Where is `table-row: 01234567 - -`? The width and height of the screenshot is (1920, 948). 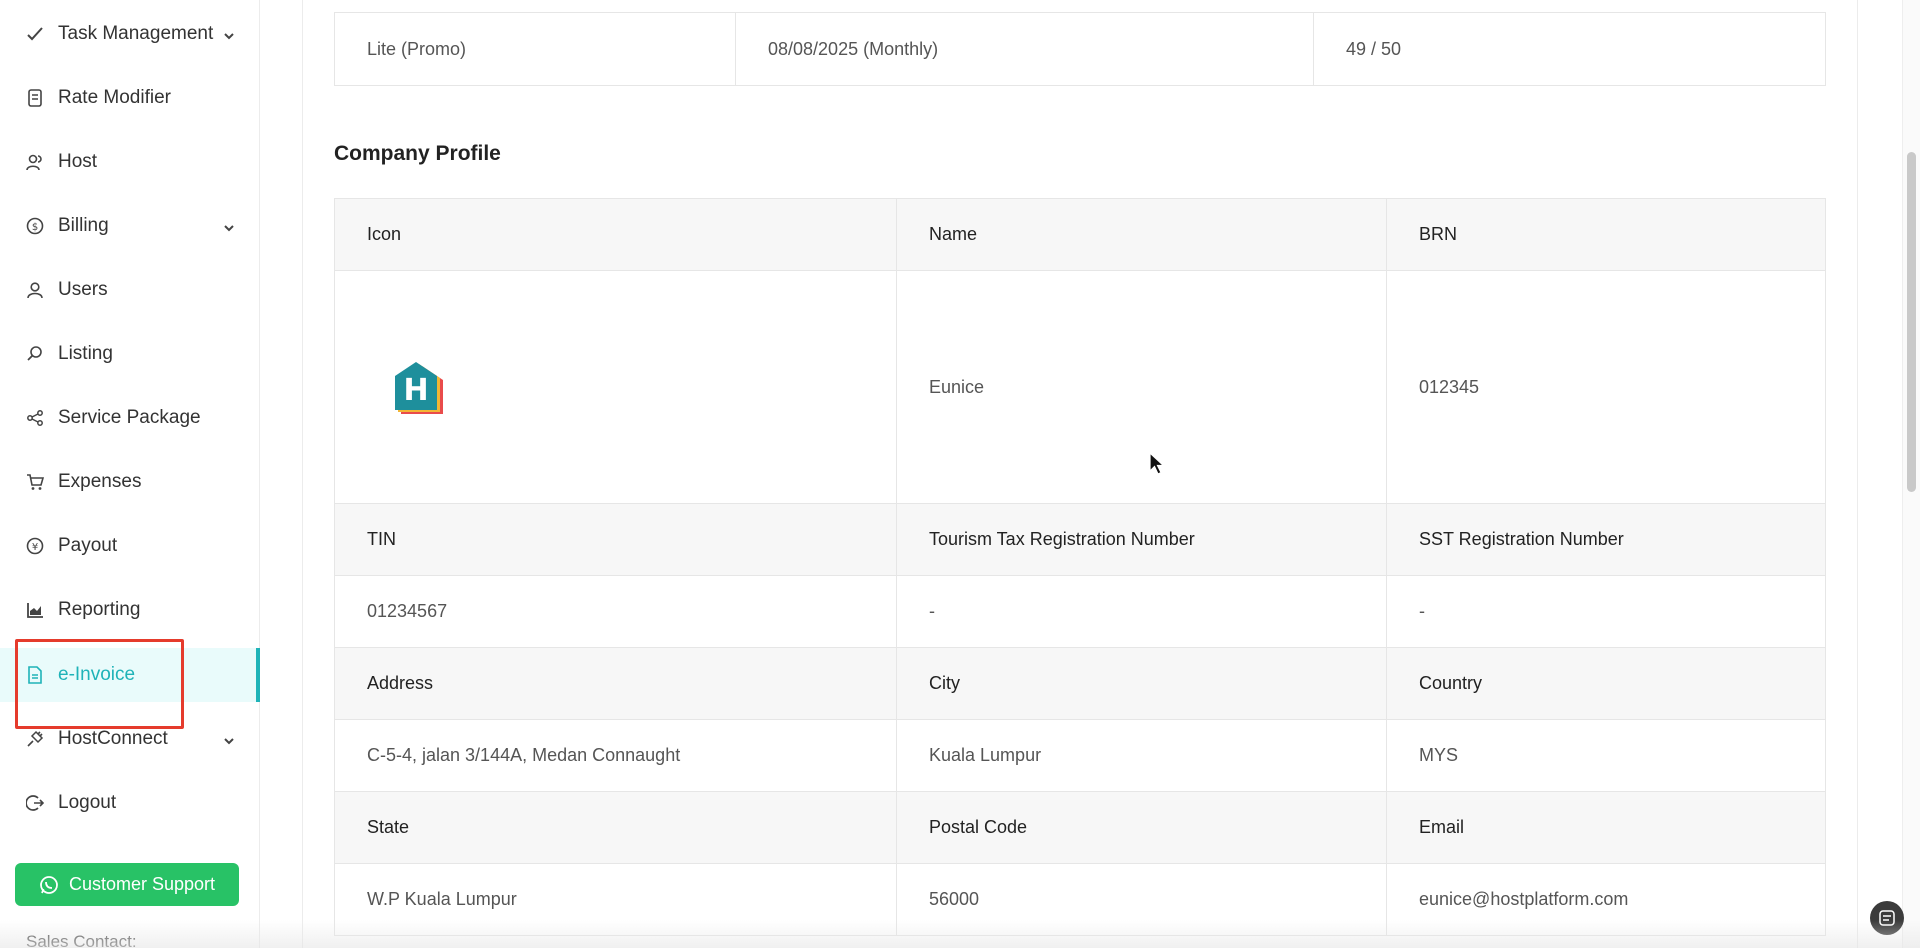
table-row: 01234567 - - is located at coordinates (1080, 611).